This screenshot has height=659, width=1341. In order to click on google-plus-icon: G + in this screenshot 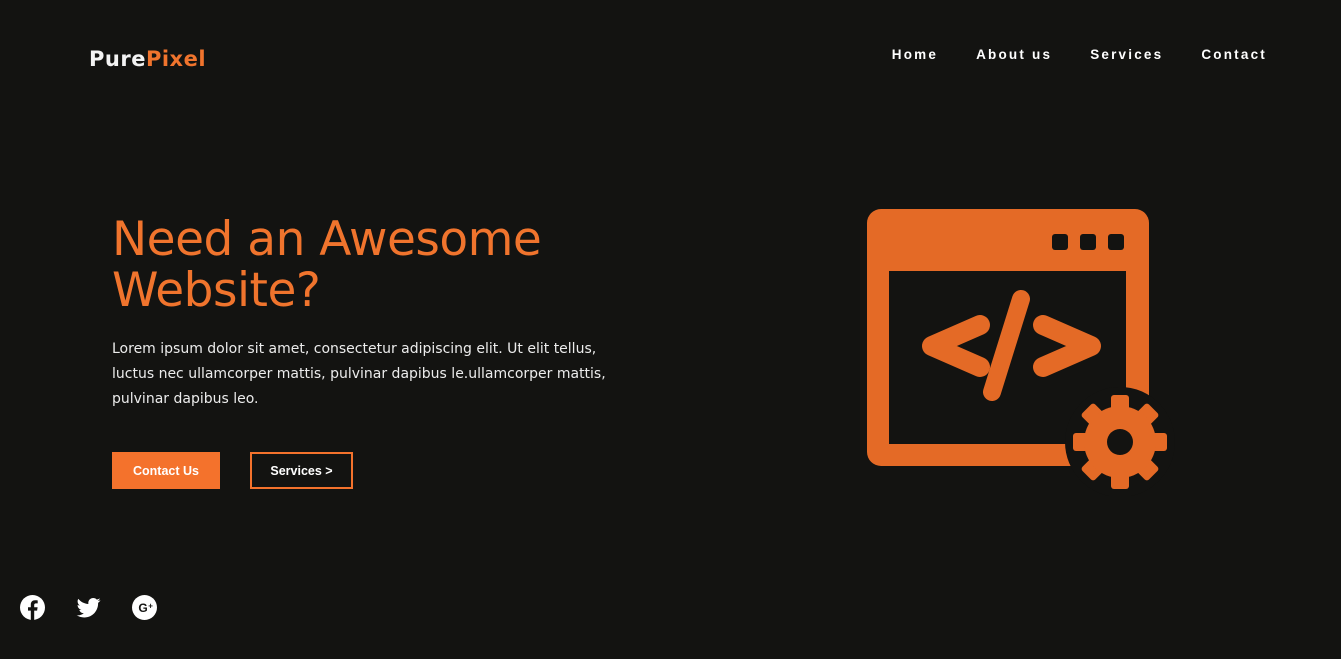, I will do `click(144, 607)`.